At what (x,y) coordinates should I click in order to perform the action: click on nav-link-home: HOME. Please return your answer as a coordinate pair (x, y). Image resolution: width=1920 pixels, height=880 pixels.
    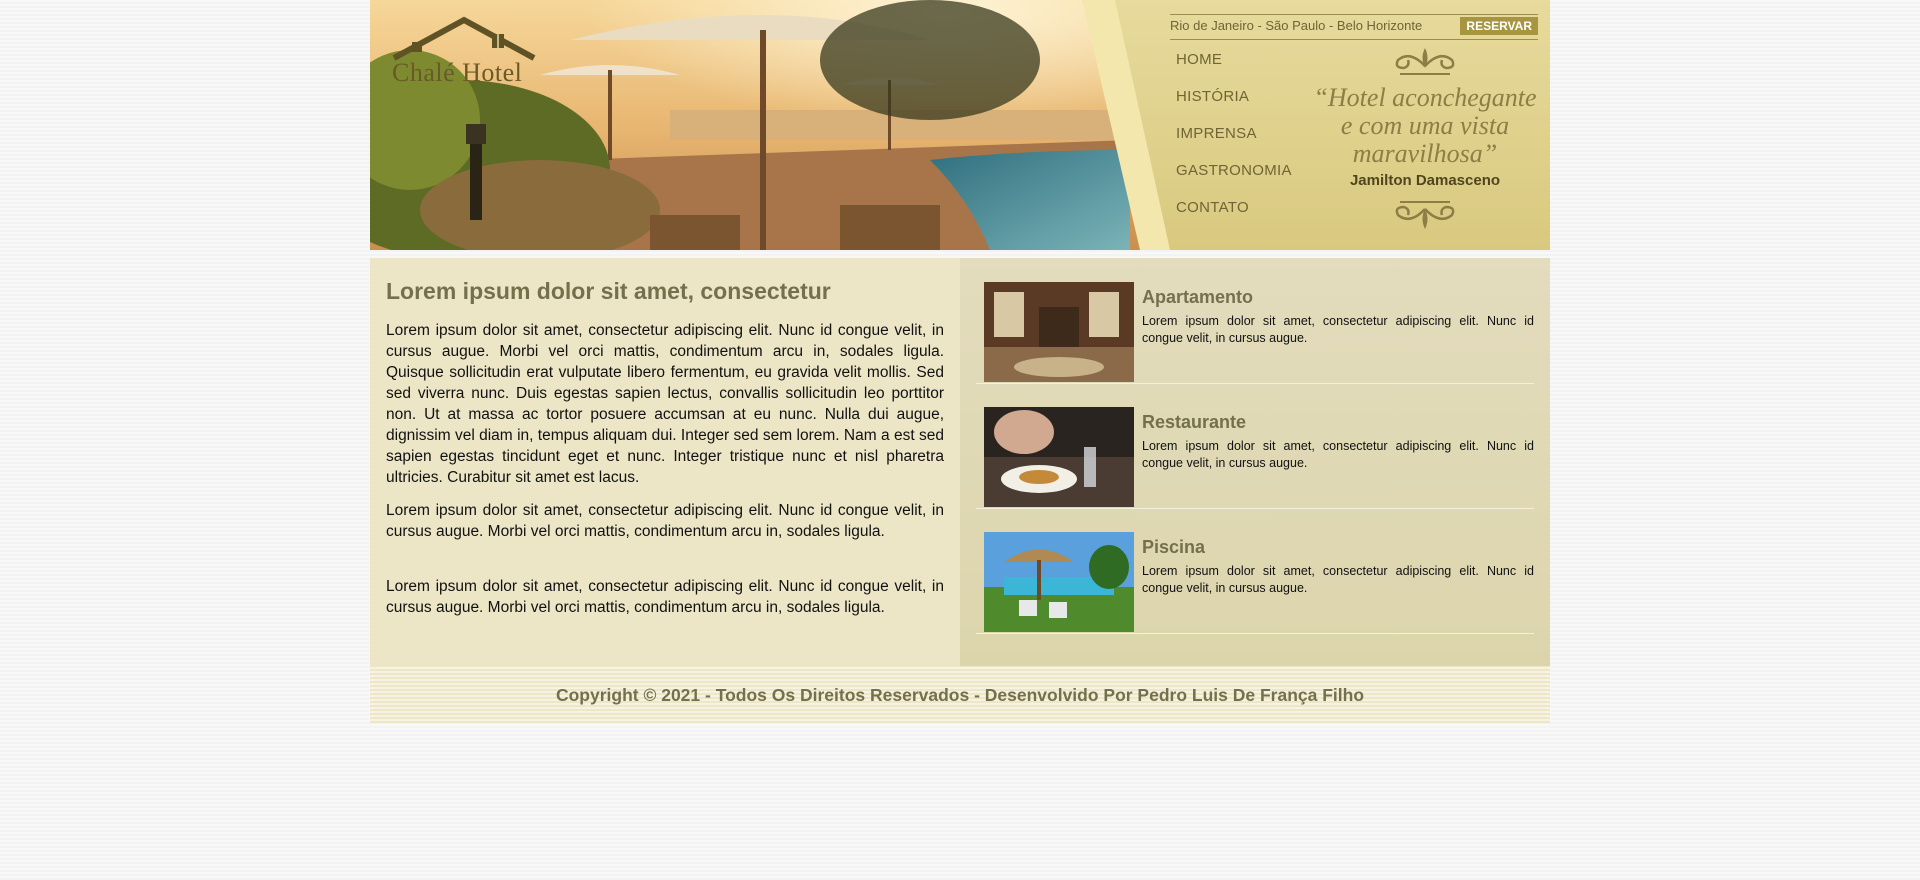
    Looking at the image, I should click on (1199, 59).